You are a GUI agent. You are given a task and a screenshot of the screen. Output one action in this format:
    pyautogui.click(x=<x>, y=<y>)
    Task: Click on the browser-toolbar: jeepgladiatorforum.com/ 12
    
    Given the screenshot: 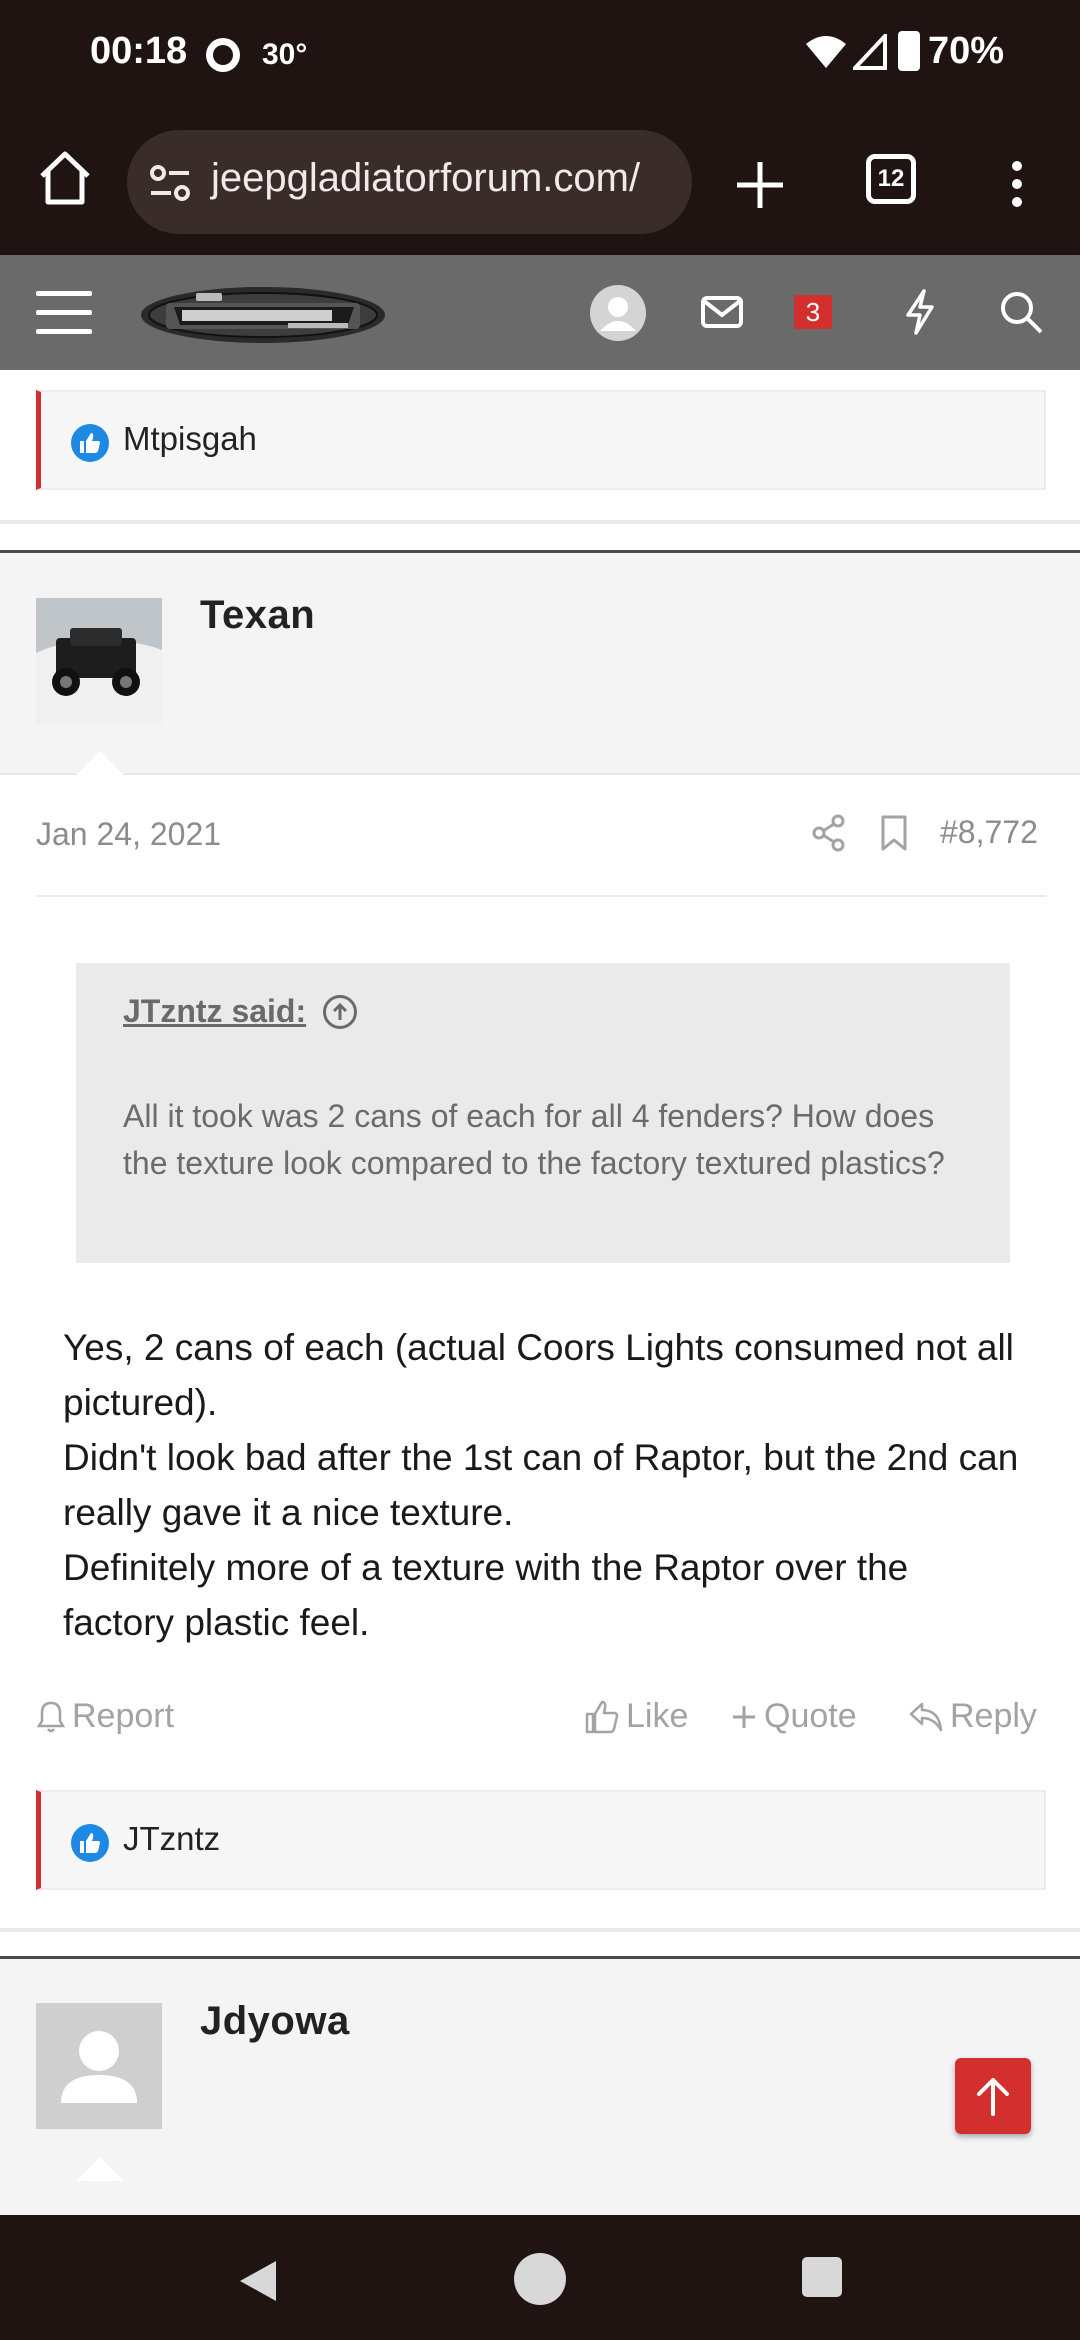 What is the action you would take?
    pyautogui.click(x=540, y=182)
    